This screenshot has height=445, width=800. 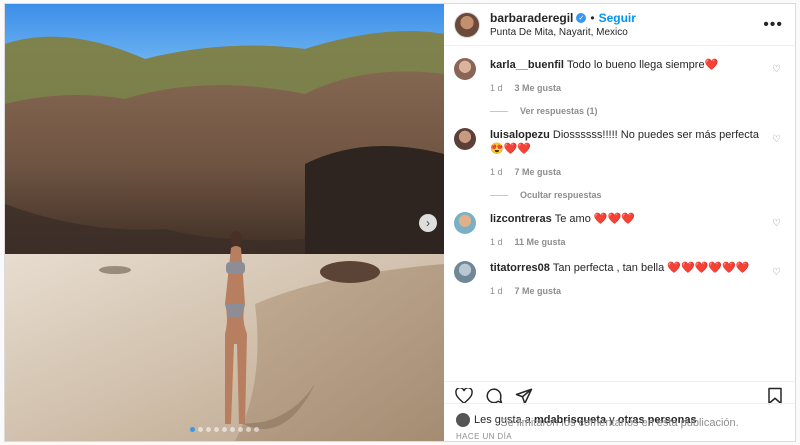 What do you see at coordinates (521, 219) in the screenshot?
I see `comment-username: lizcontreras` at bounding box center [521, 219].